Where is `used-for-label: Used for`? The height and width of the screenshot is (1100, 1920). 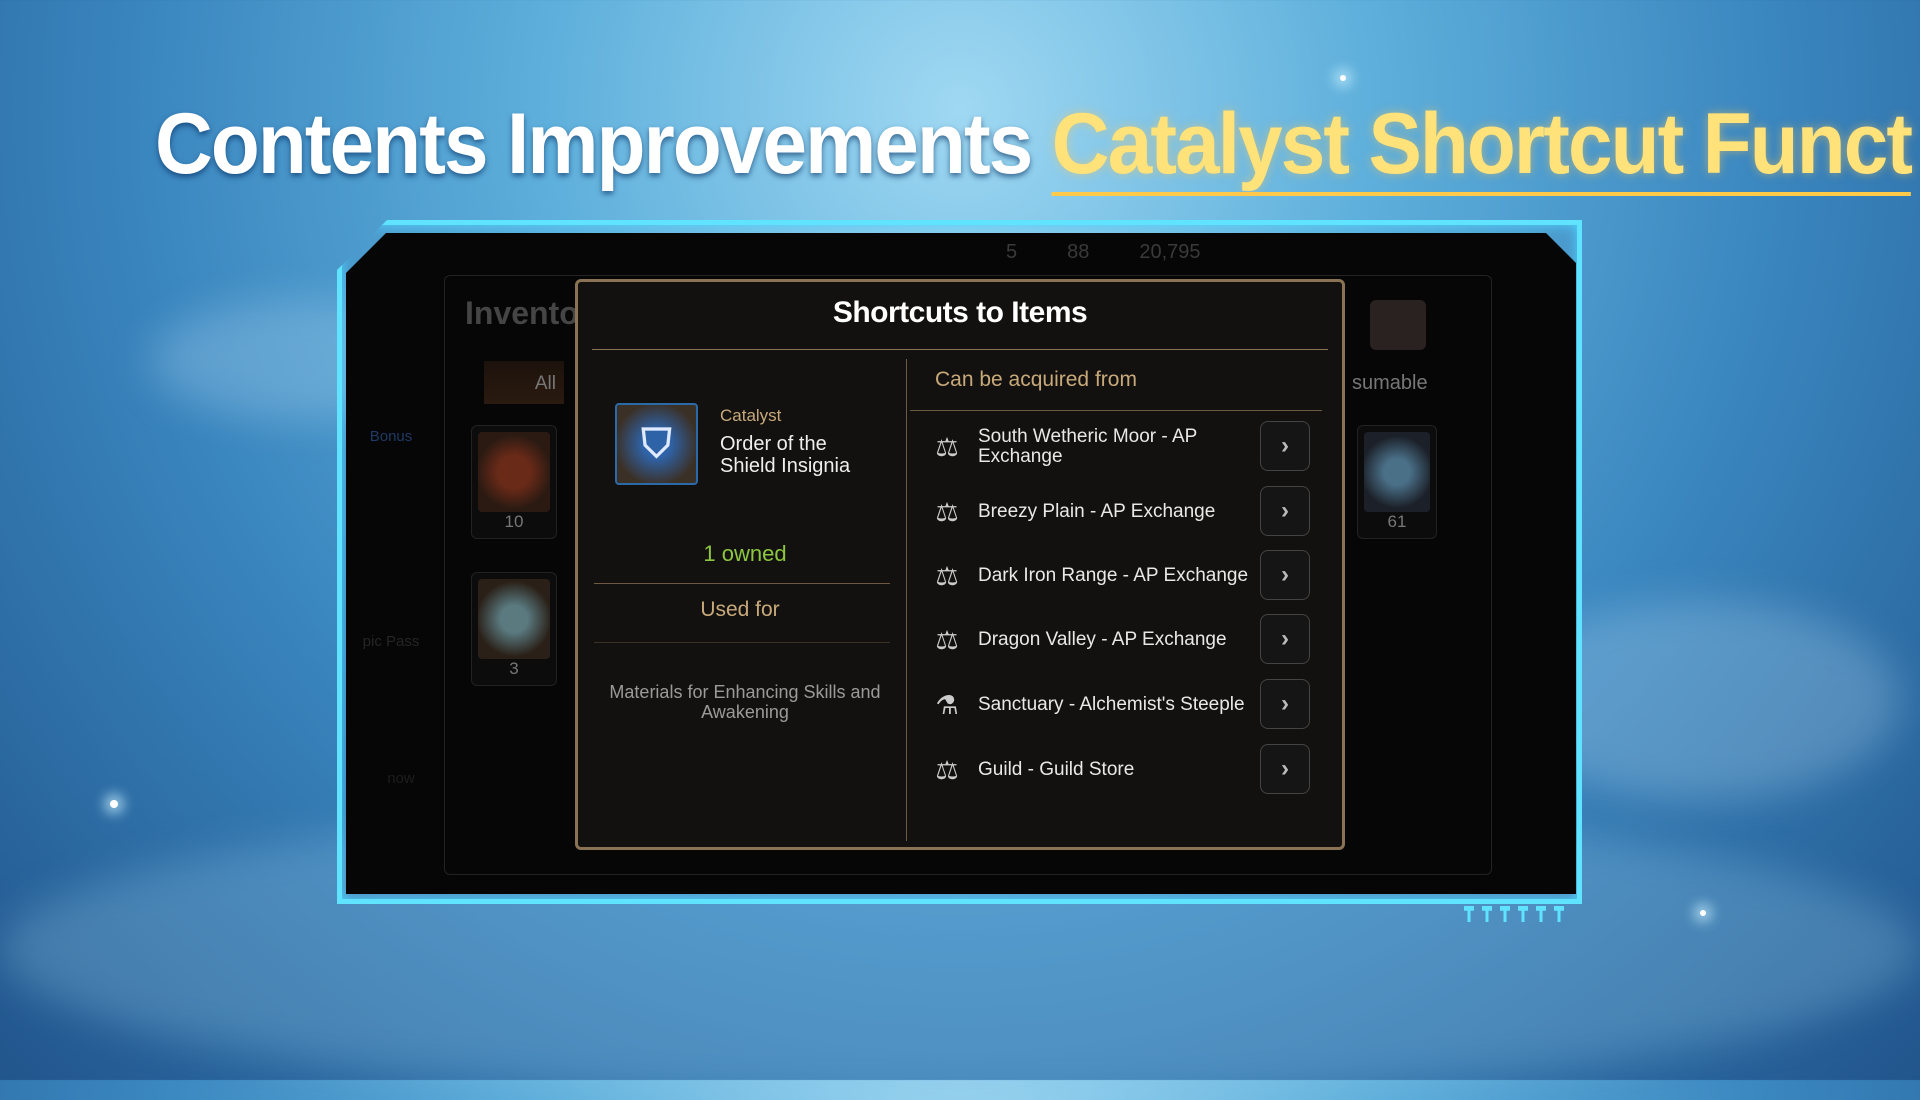
used-for-label: Used for is located at coordinates (740, 609).